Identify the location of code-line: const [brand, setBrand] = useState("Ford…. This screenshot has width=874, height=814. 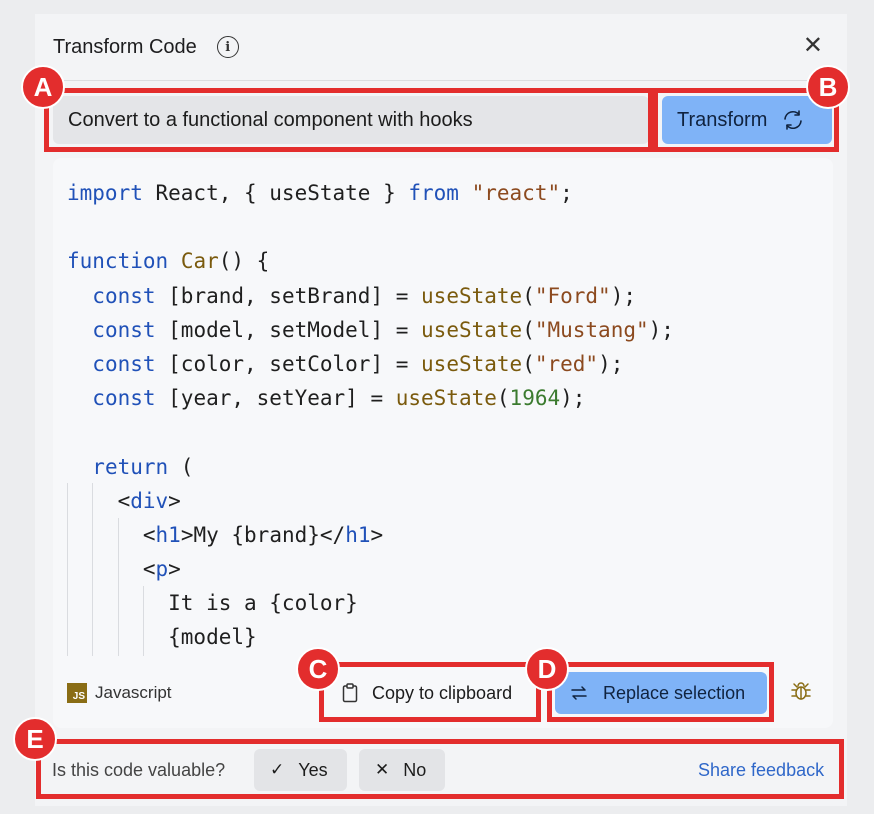
(447, 296).